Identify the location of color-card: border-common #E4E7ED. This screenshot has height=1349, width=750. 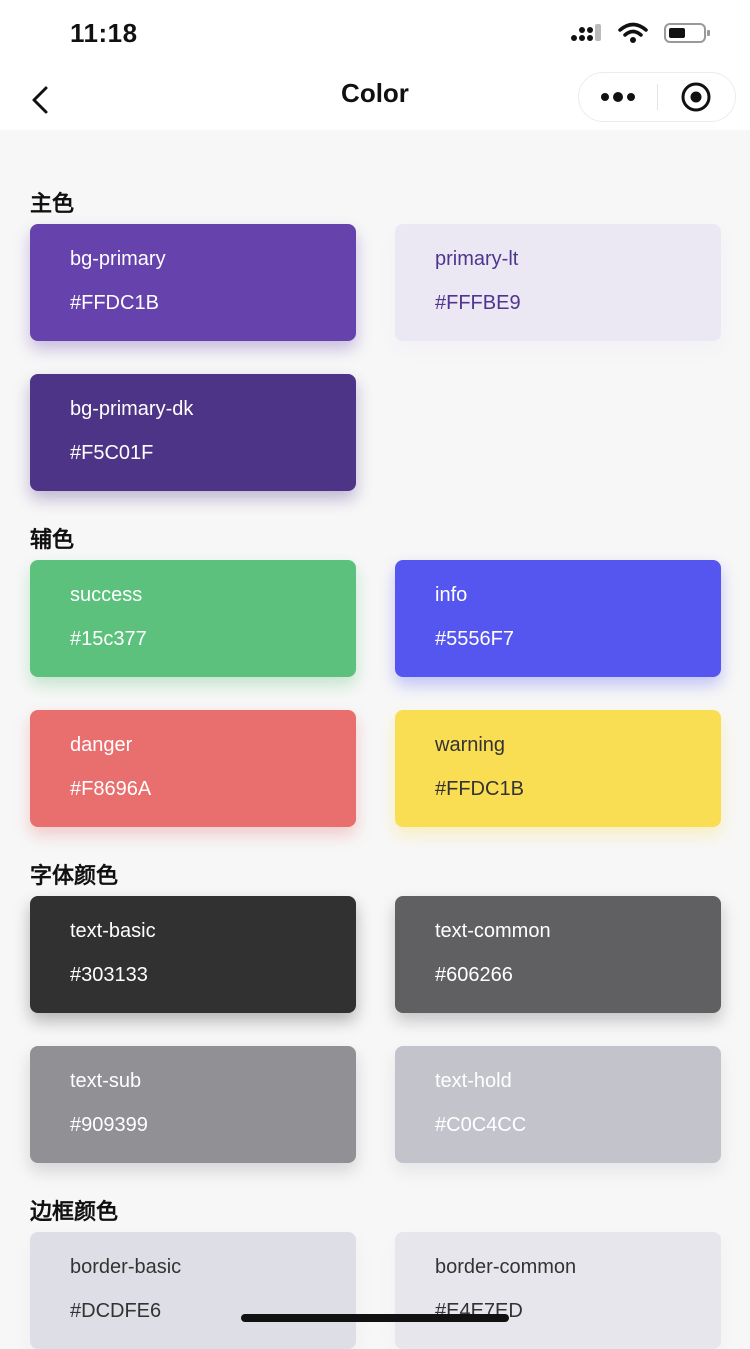
(558, 1290).